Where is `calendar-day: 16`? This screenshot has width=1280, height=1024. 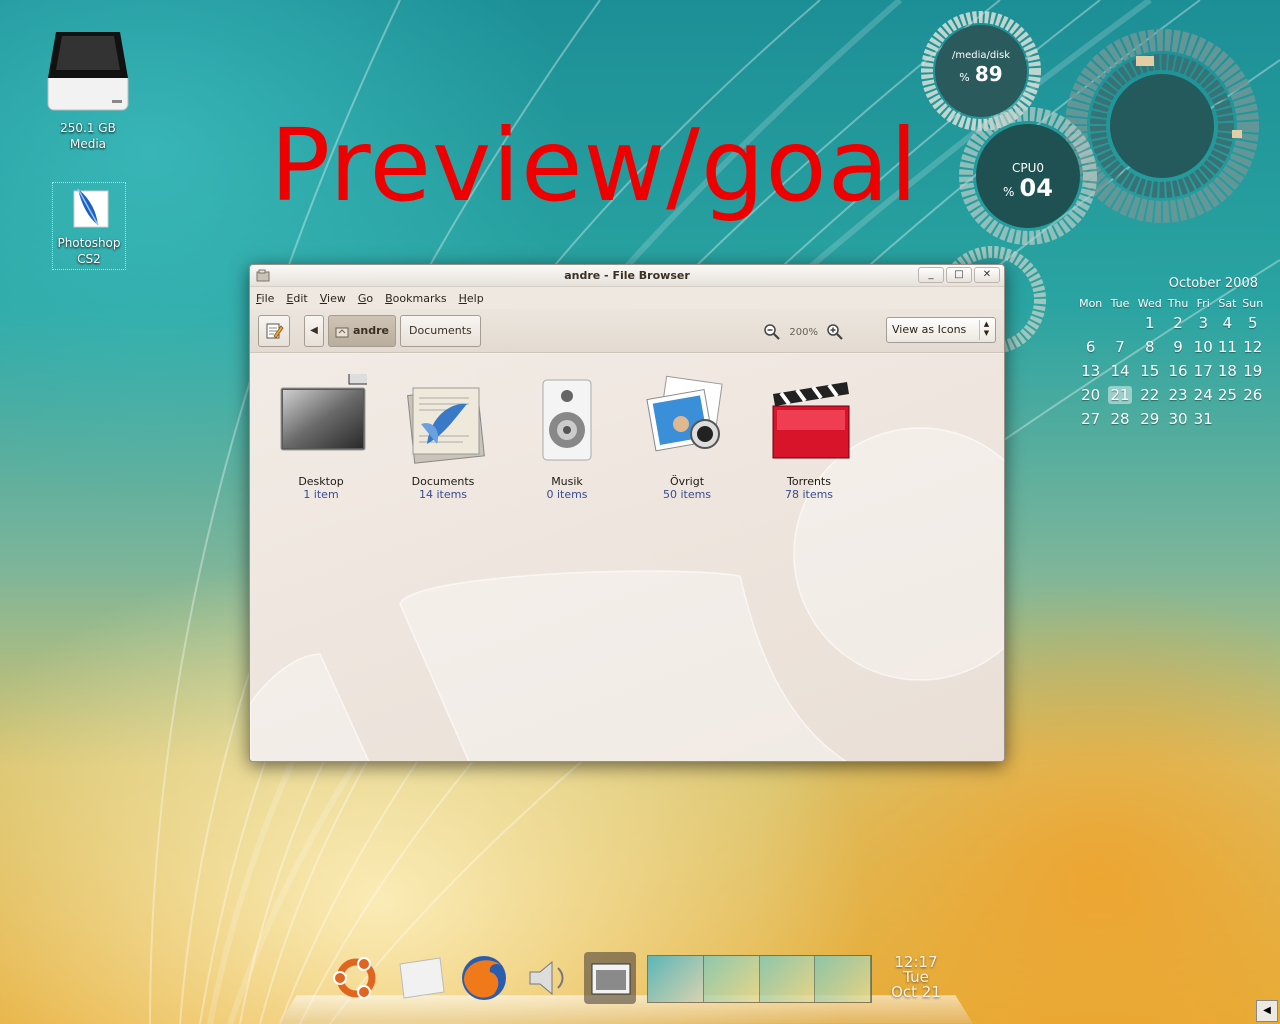 calendar-day: 16 is located at coordinates (1178, 371).